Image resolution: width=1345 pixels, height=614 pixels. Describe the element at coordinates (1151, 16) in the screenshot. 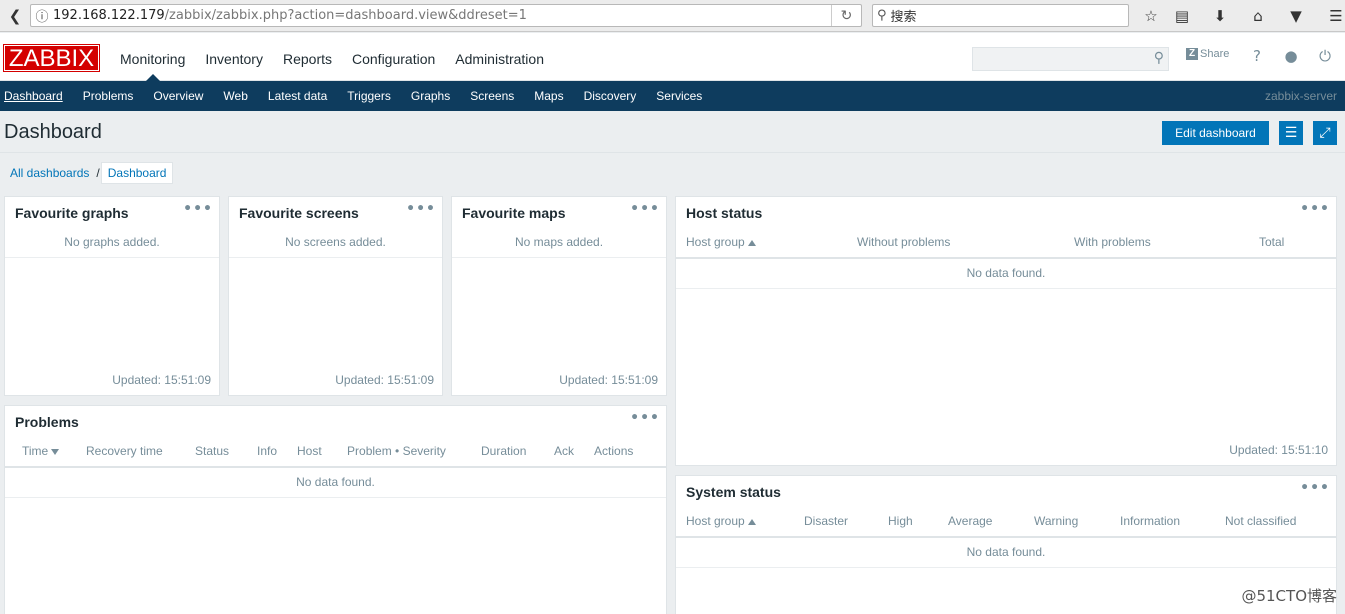

I see `bookmark-star-icon: ☆` at that location.